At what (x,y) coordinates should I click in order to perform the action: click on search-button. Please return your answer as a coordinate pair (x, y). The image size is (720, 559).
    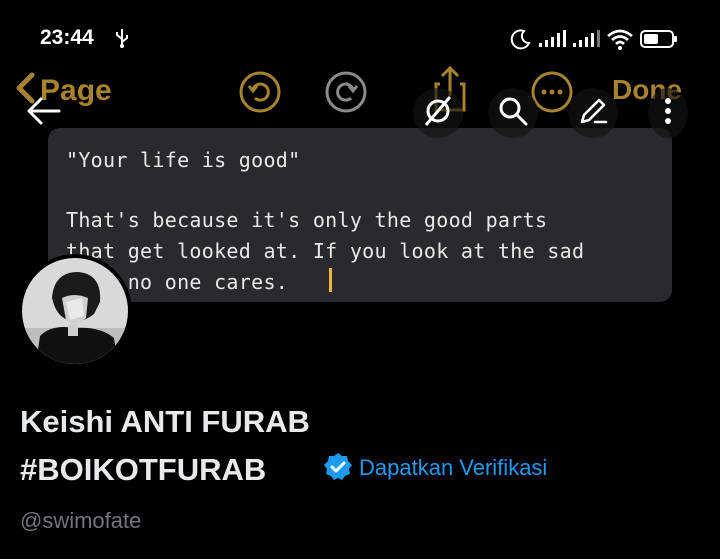
    Looking at the image, I should click on (513, 113).